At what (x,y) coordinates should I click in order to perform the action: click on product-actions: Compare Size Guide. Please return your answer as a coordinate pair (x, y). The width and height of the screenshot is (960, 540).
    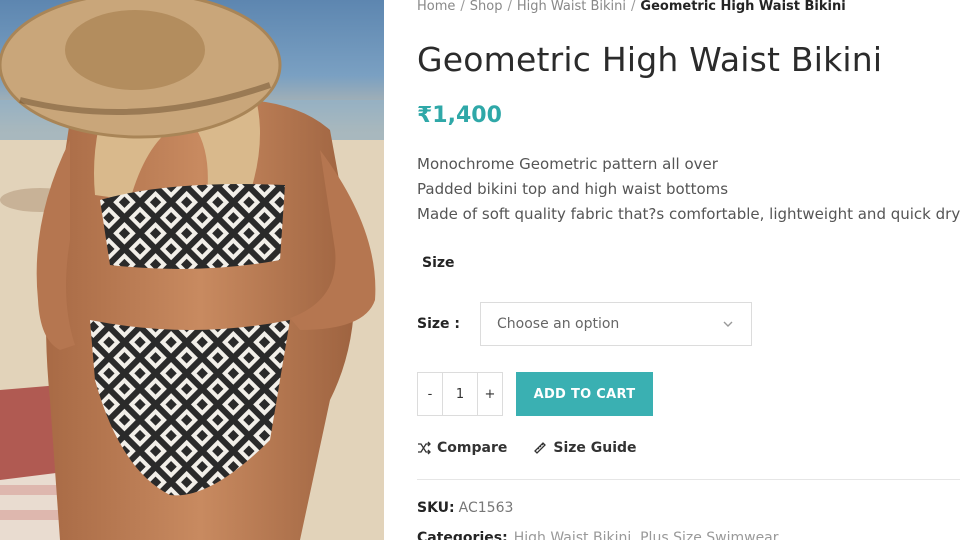
    Looking at the image, I should click on (527, 448).